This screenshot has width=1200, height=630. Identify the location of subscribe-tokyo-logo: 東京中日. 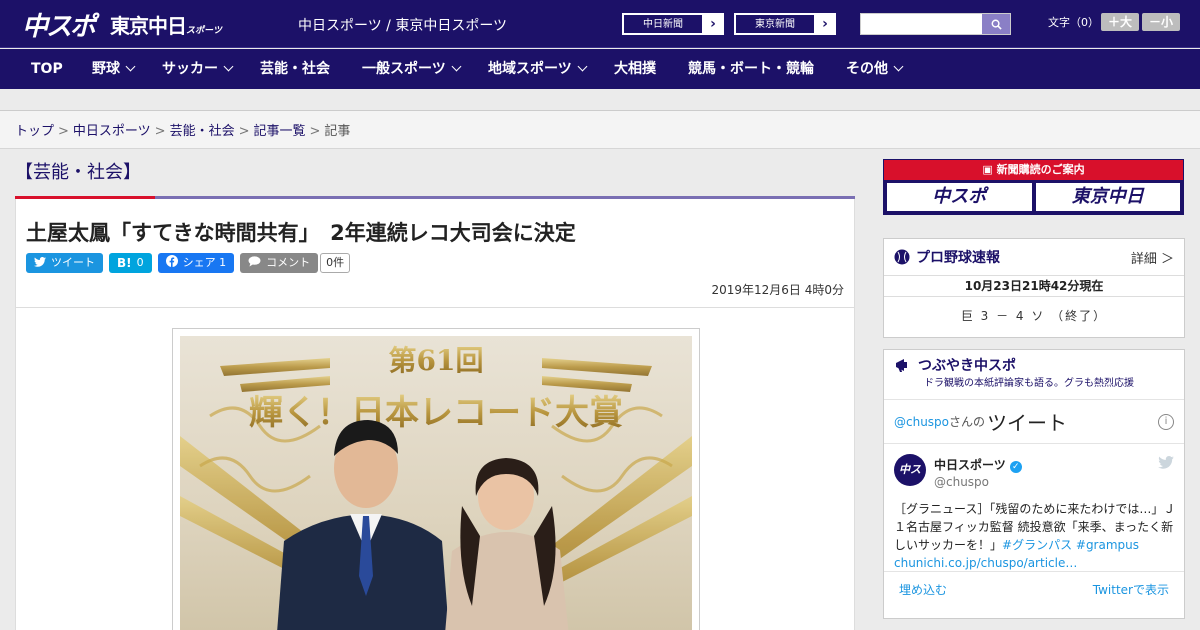
(1107, 197).